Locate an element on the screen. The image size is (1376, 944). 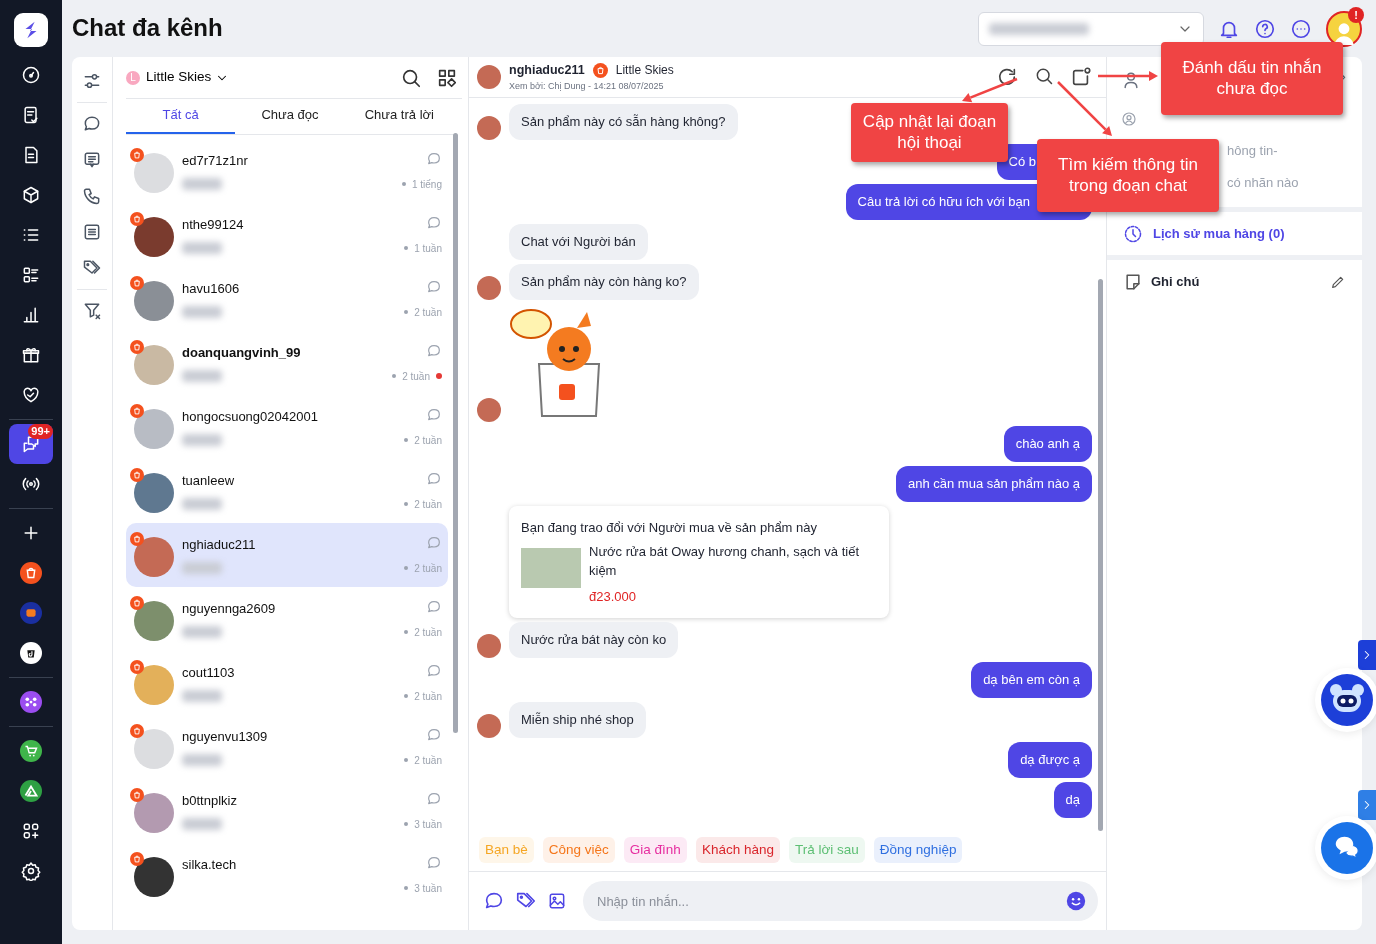
message-bubble: Nước rửa bát này còn ko is located at coordinates (594, 640).